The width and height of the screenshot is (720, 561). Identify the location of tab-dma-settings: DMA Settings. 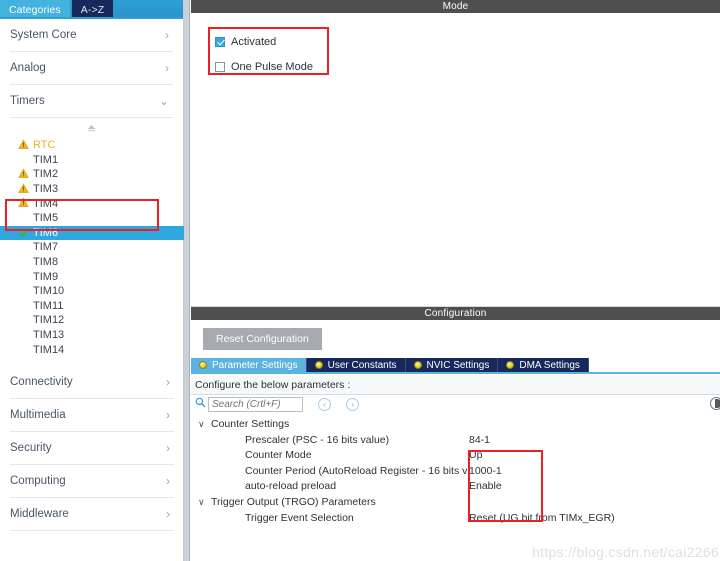
(543, 365).